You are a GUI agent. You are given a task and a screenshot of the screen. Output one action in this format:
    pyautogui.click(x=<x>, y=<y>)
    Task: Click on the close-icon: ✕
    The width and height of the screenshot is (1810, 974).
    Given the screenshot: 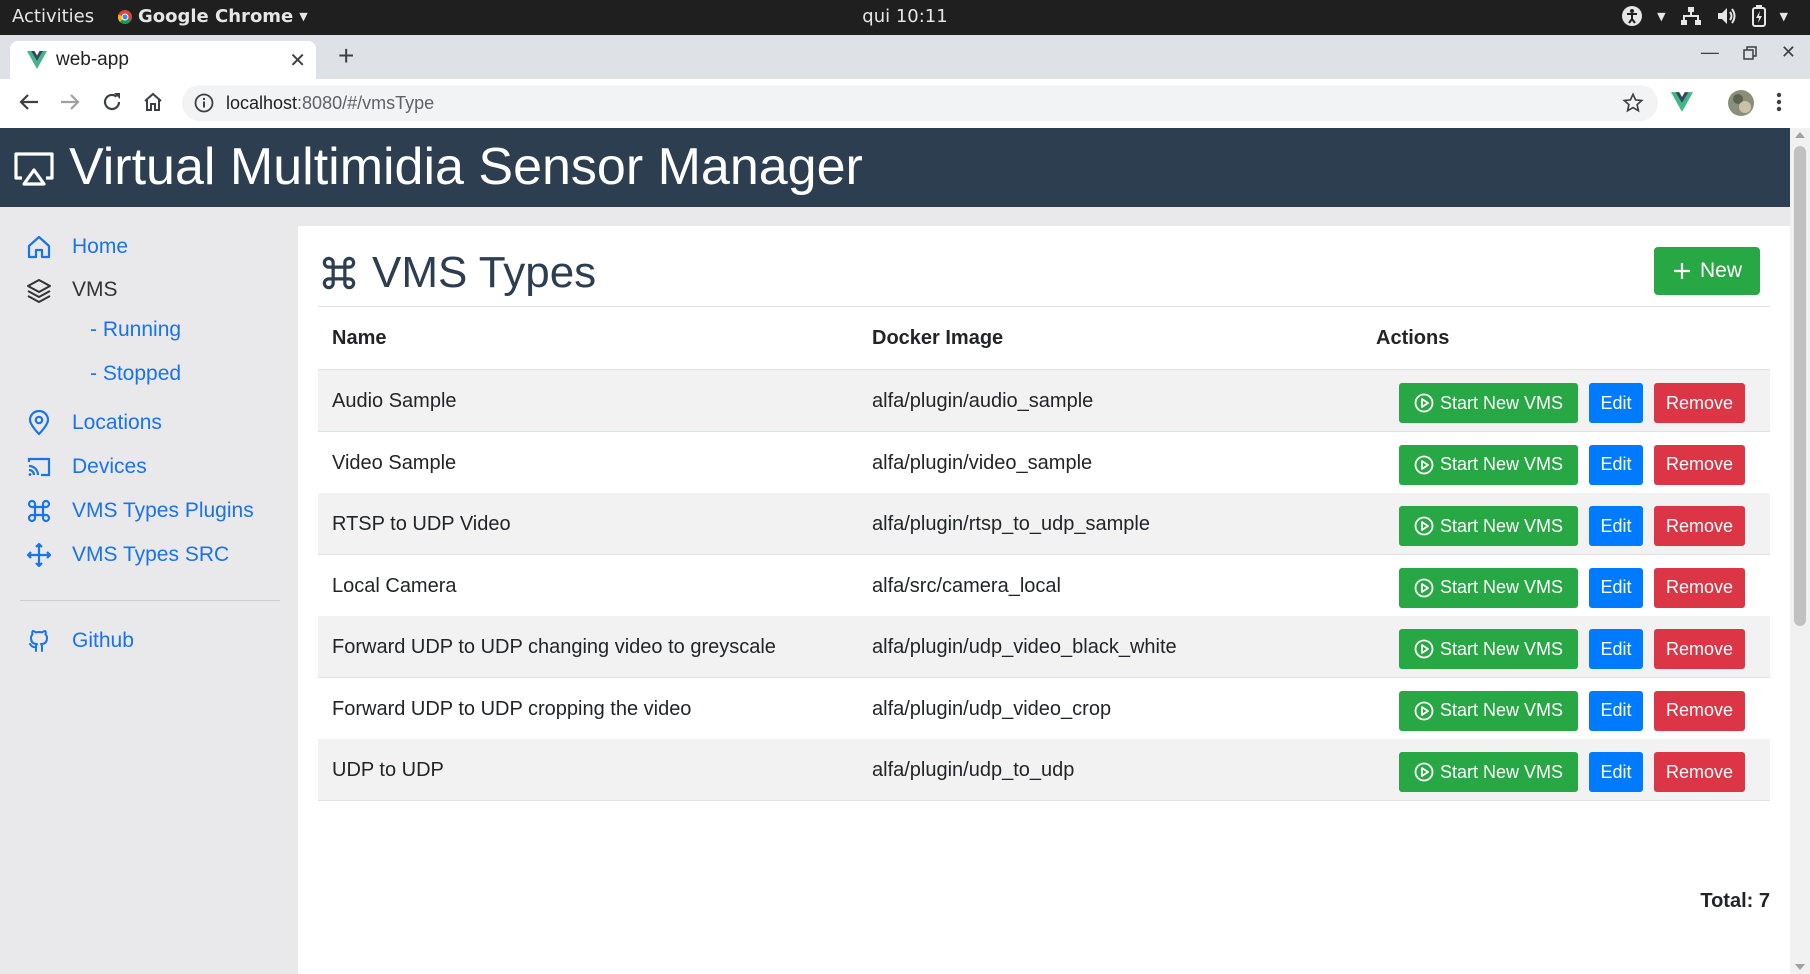 What is the action you would take?
    pyautogui.click(x=297, y=60)
    